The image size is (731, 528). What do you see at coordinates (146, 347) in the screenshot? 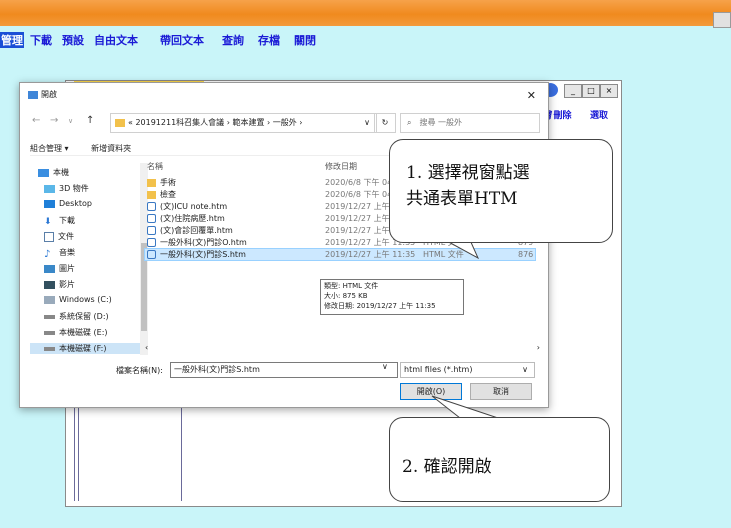
I see `chevron-left-icon: ‹` at bounding box center [146, 347].